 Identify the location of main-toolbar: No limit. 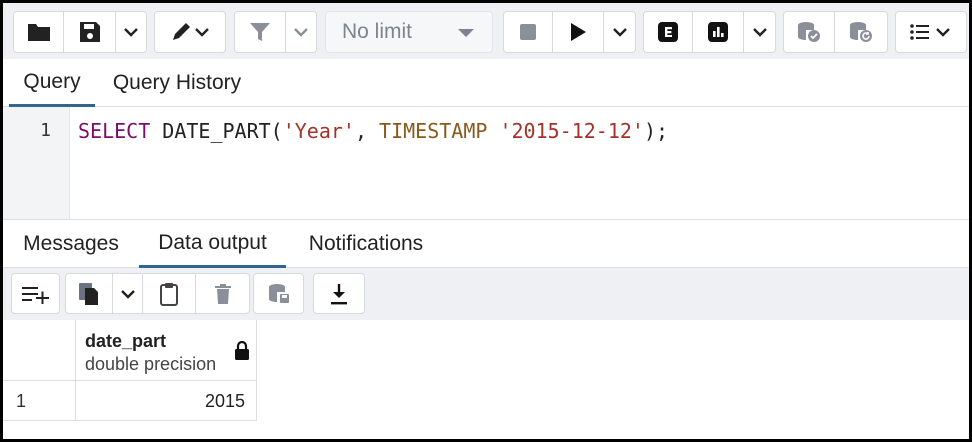
(486, 31).